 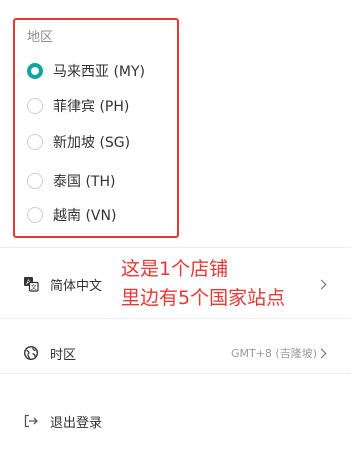 What do you see at coordinates (273, 353) in the screenshot?
I see `timezone-value: GMT+8 (吉隆坡)` at bounding box center [273, 353].